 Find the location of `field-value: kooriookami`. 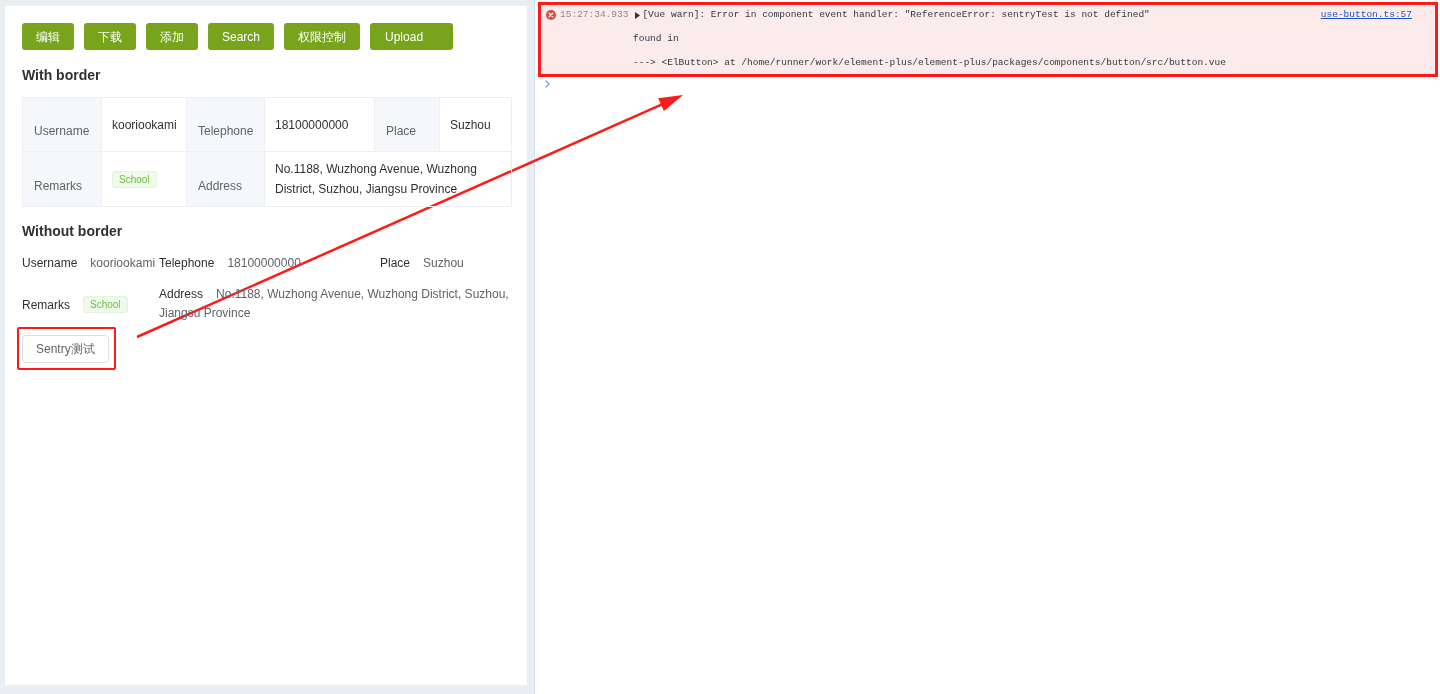

field-value: kooriookami is located at coordinates (123, 263).